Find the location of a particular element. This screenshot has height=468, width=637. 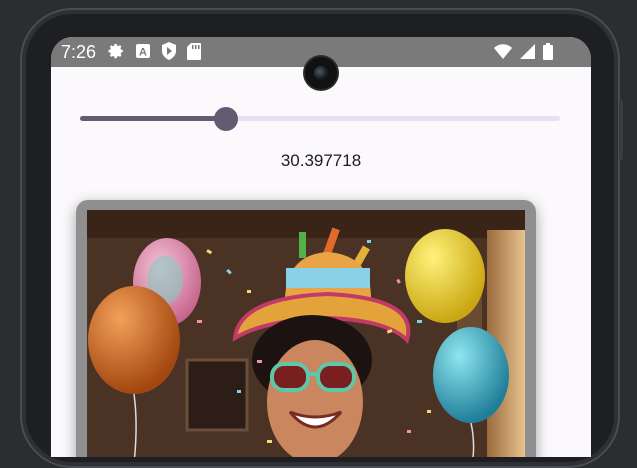

play-shield-icon is located at coordinates (169, 51).